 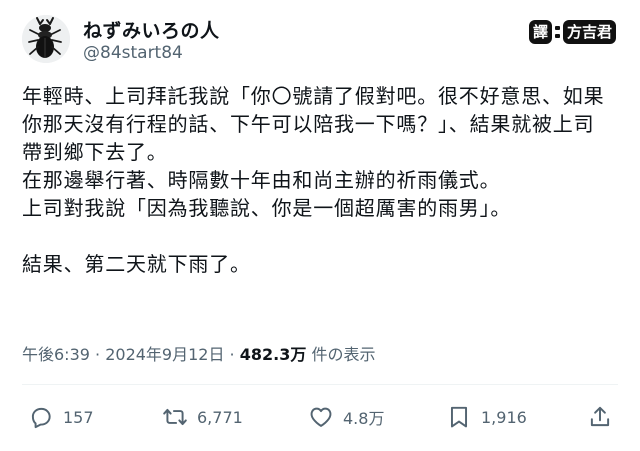 I want to click on badge-part-1: 譯, so click(x=540, y=32).